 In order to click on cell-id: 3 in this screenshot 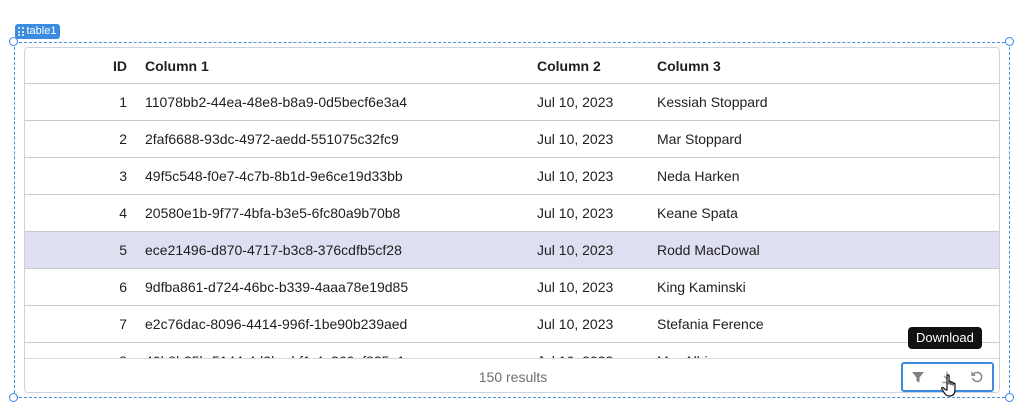, I will do `click(123, 176)`.